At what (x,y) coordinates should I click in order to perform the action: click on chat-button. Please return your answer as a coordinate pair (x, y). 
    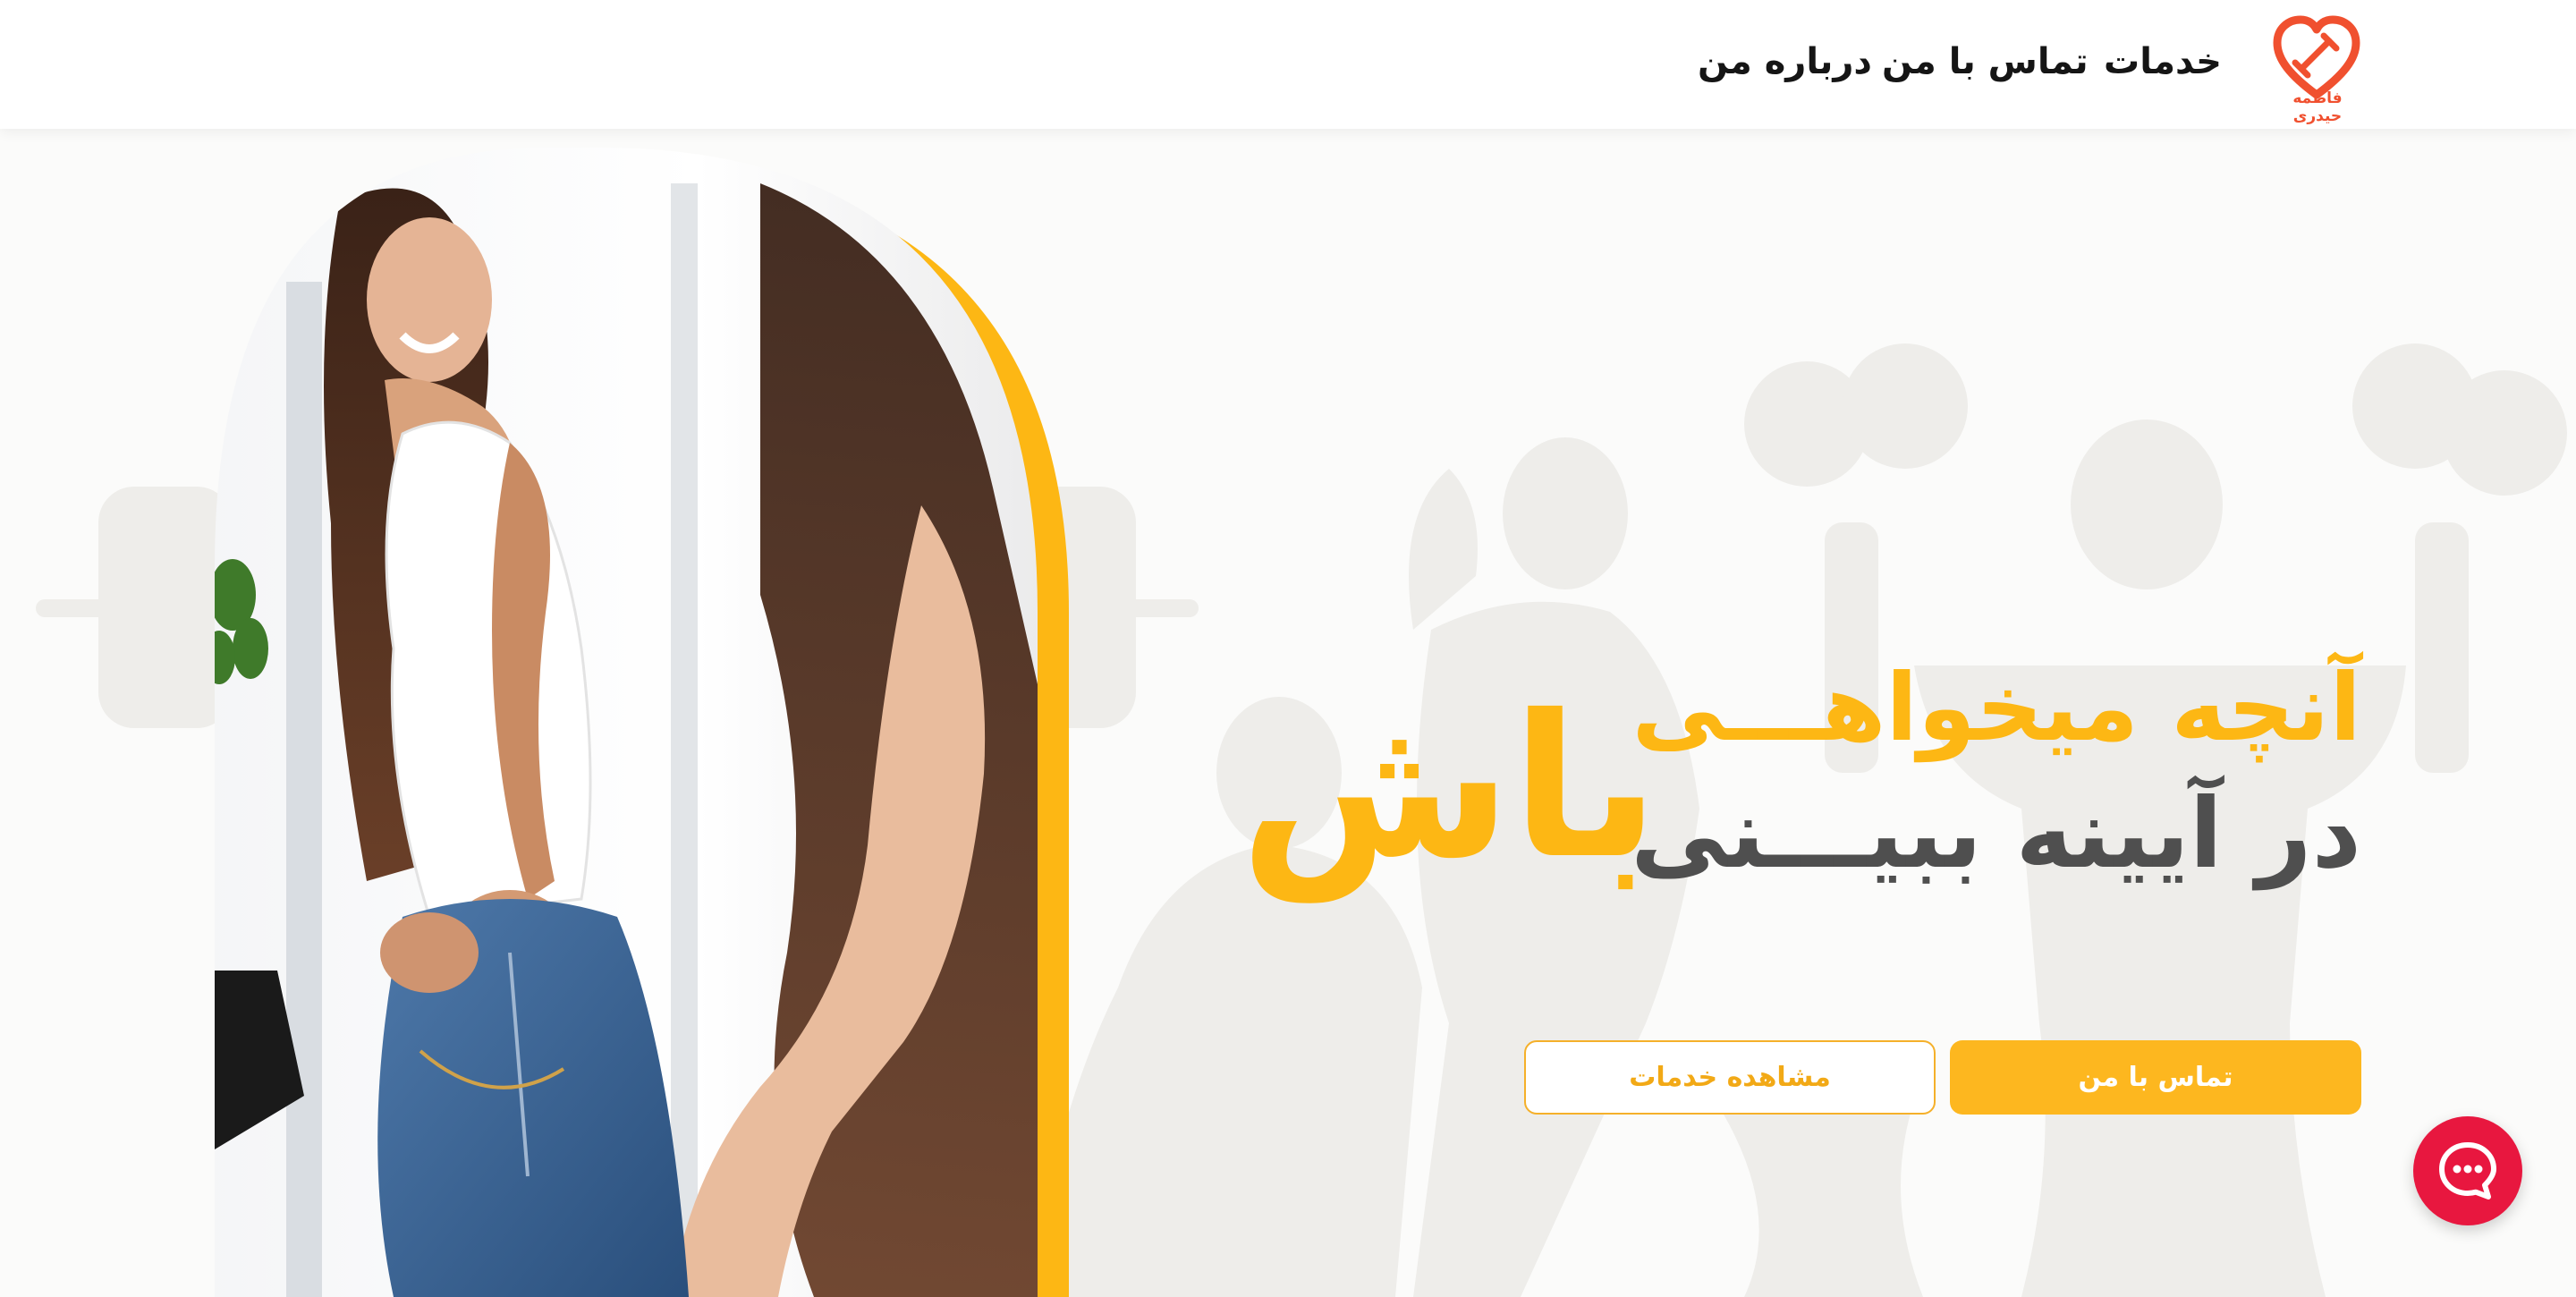
    Looking at the image, I should click on (2467, 1170).